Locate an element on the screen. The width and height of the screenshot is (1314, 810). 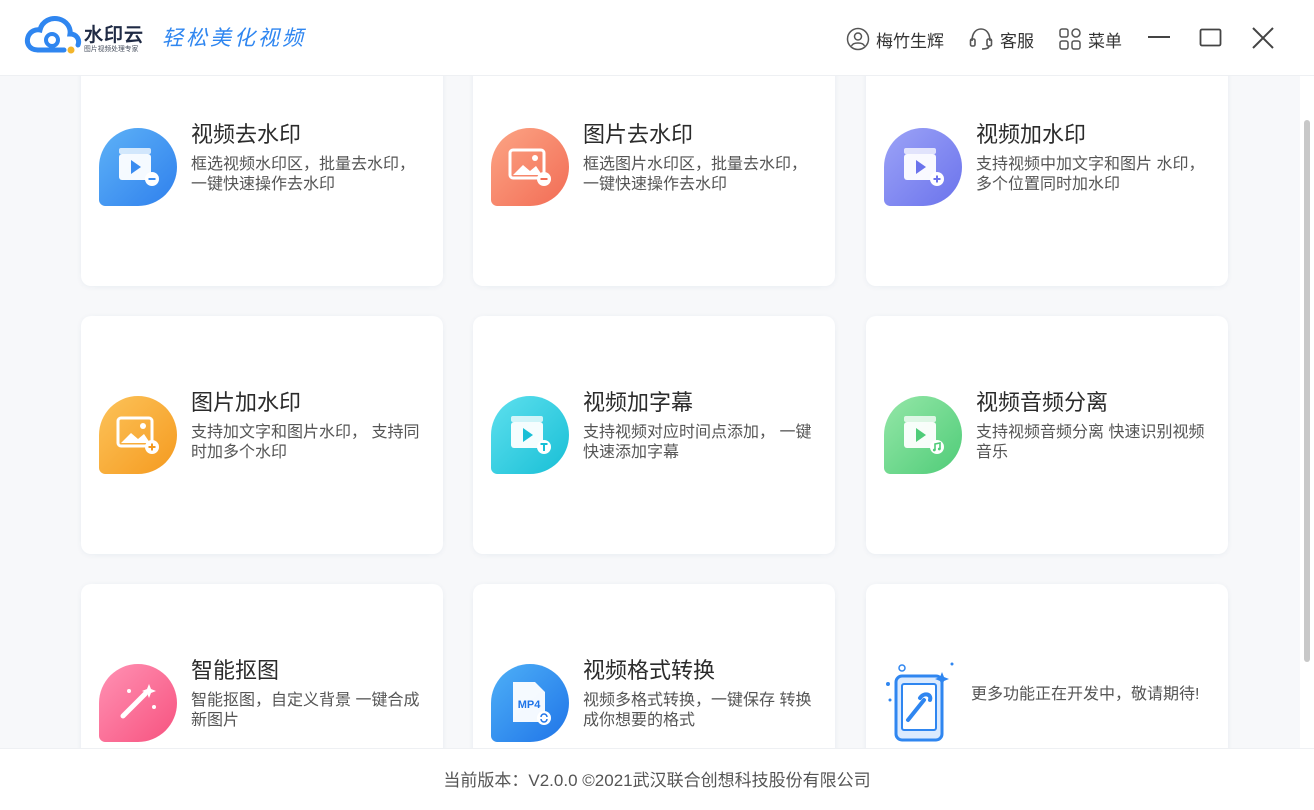
card-description: 框选视频水印区，批量去水印， 一键快速操作去水印 is located at coordinates (303, 174).